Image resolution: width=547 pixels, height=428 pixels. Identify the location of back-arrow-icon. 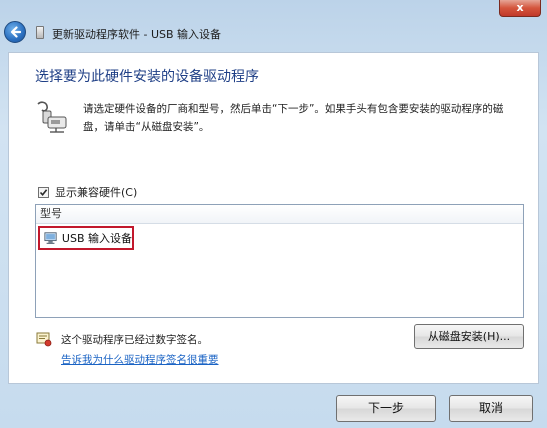
(15, 32).